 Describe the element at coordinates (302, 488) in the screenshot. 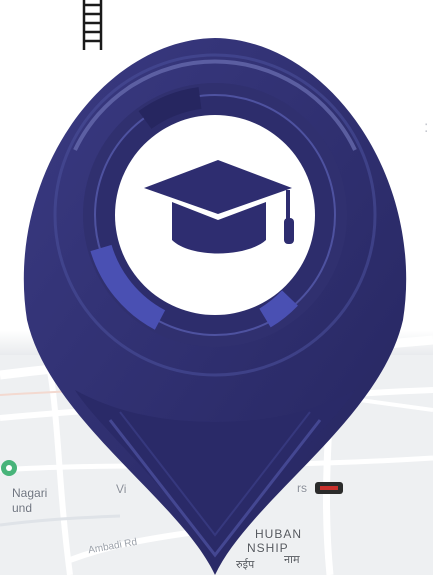

I see `map-label-rs: rs` at that location.